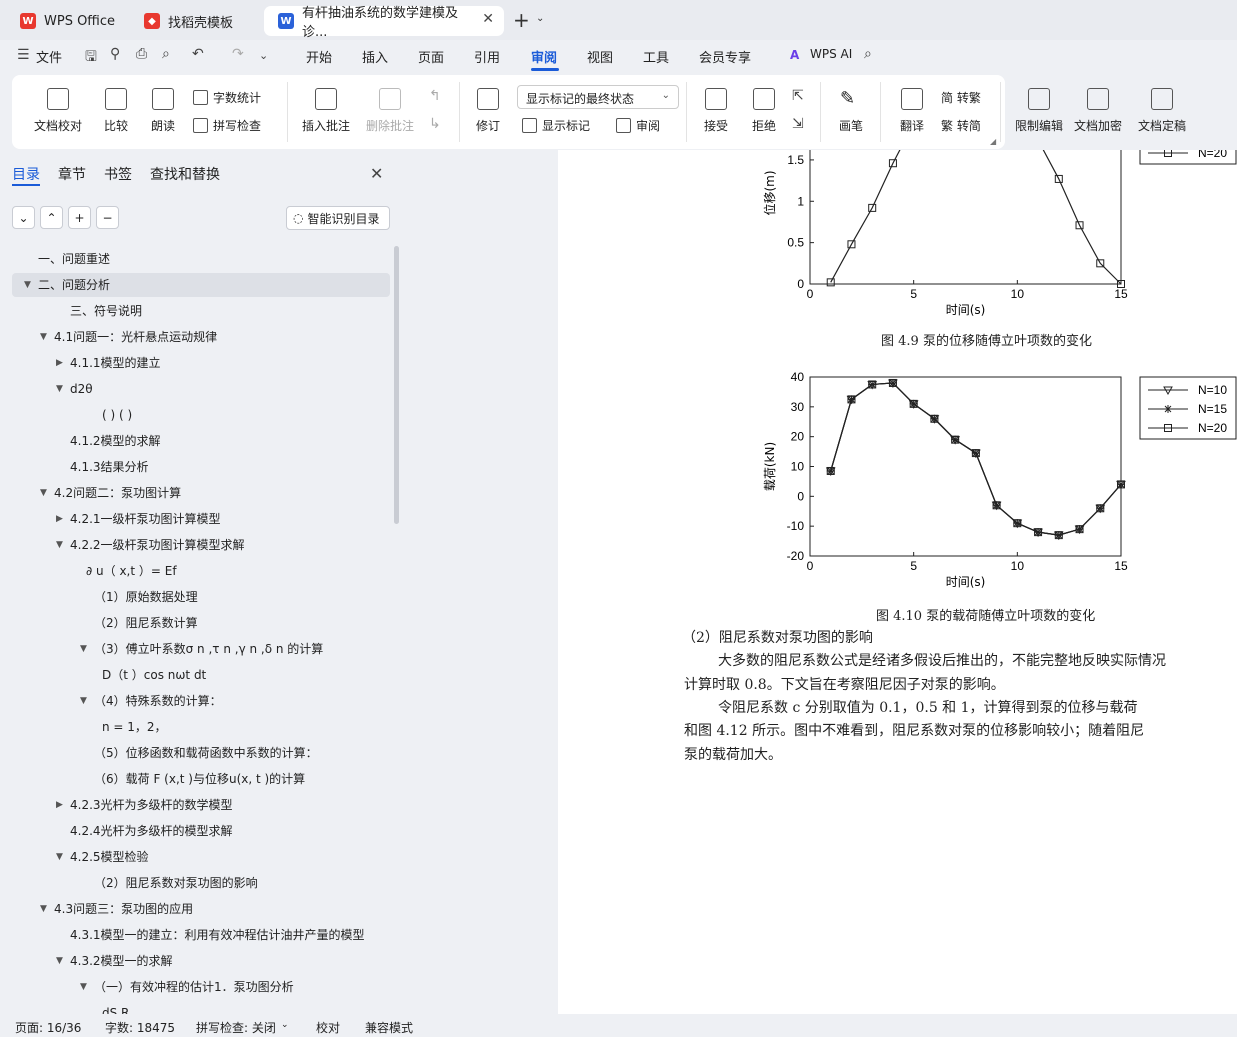 This screenshot has width=1237, height=1037. I want to click on toc-item: 4.2.5模型检验, so click(109, 857).